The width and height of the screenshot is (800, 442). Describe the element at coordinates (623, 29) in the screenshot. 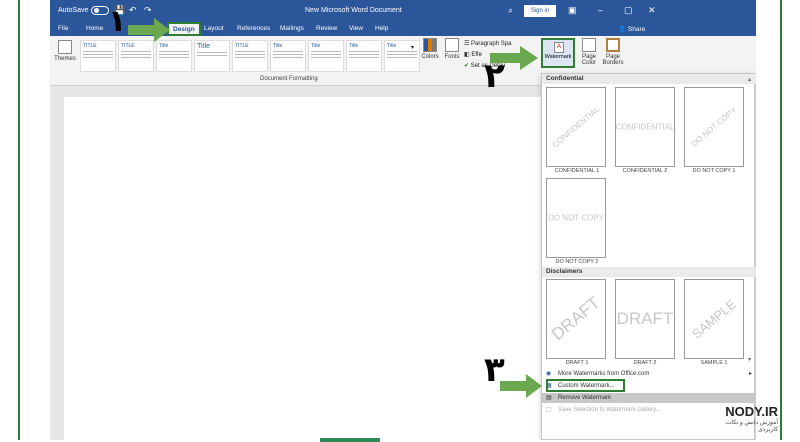

I see `share-icon: 👤` at that location.